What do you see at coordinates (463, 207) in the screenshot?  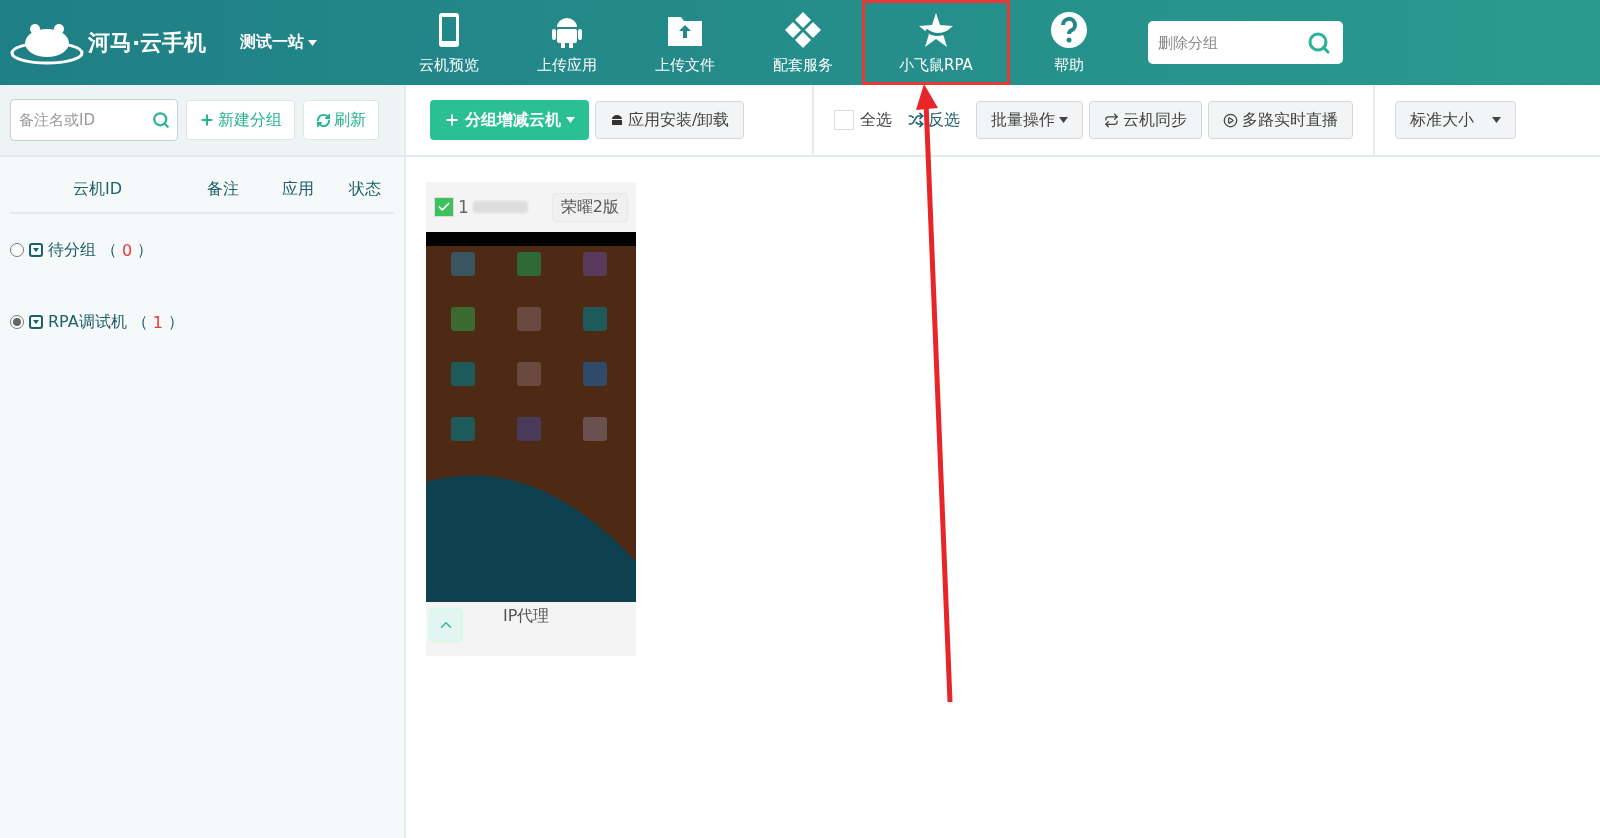 I see `device-id: 1` at bounding box center [463, 207].